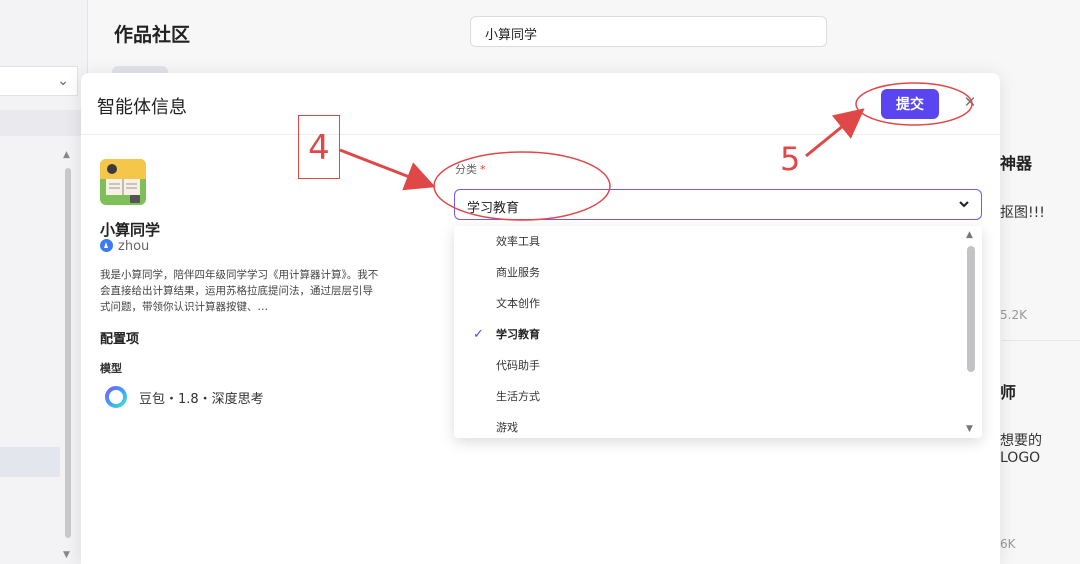  I want to click on background-card-subtitle: 抠图!!!, so click(1022, 213).